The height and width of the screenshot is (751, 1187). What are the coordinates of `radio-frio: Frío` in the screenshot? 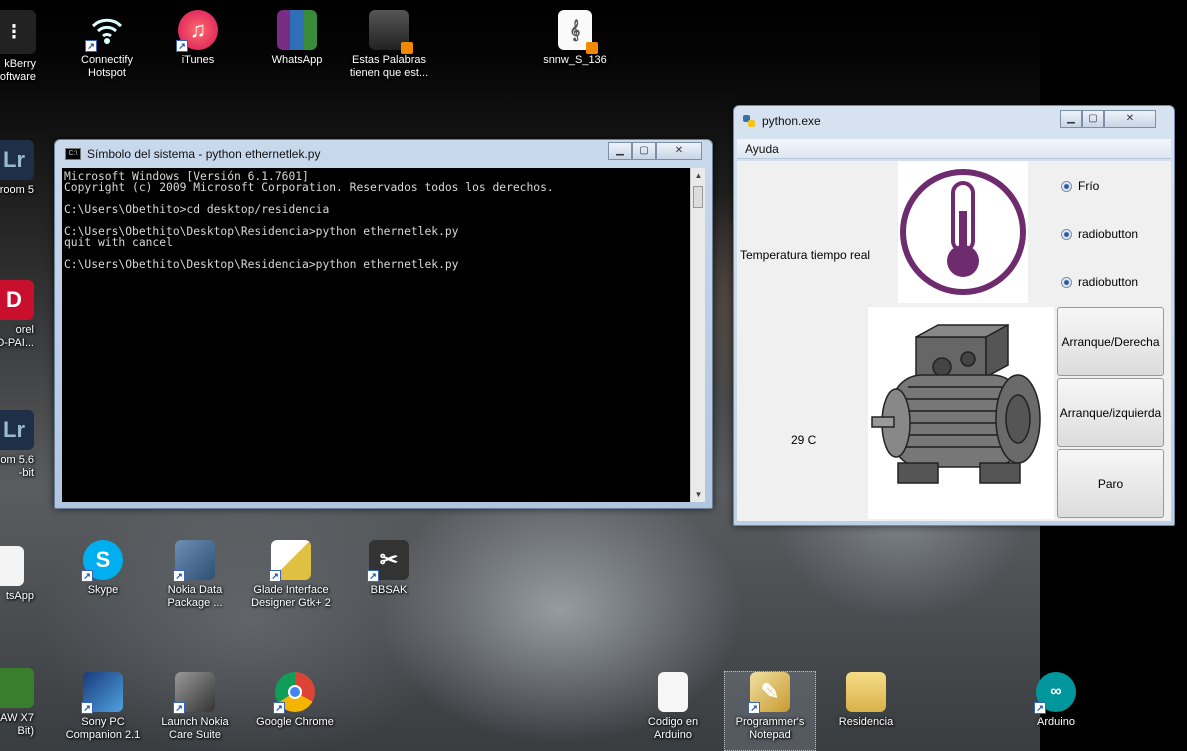 It's located at (1080, 186).